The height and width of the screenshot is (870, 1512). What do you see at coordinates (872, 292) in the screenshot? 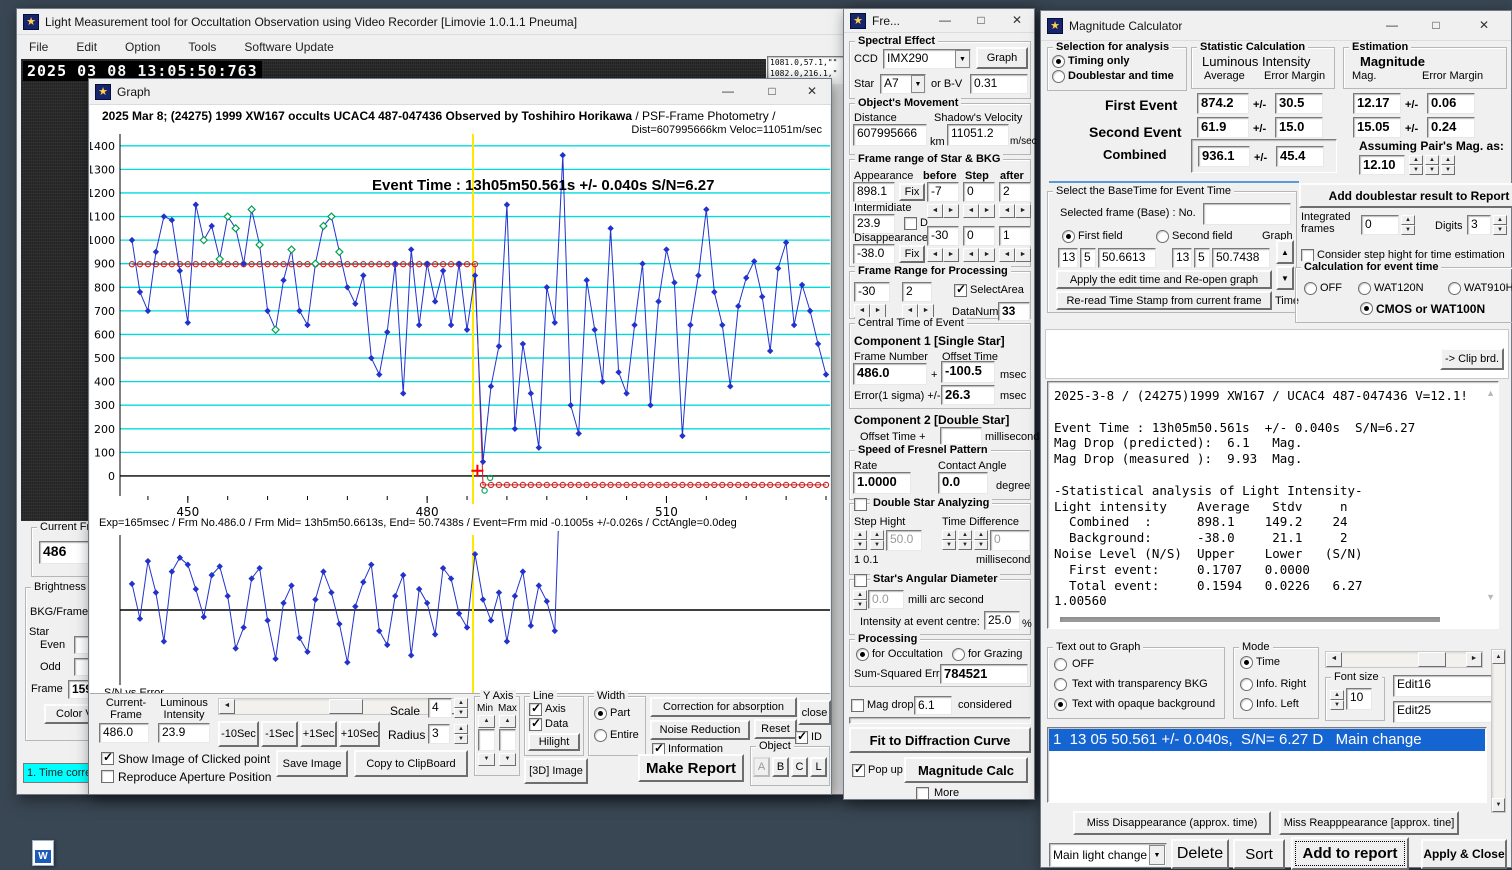
I see `range-start-field: -30` at bounding box center [872, 292].